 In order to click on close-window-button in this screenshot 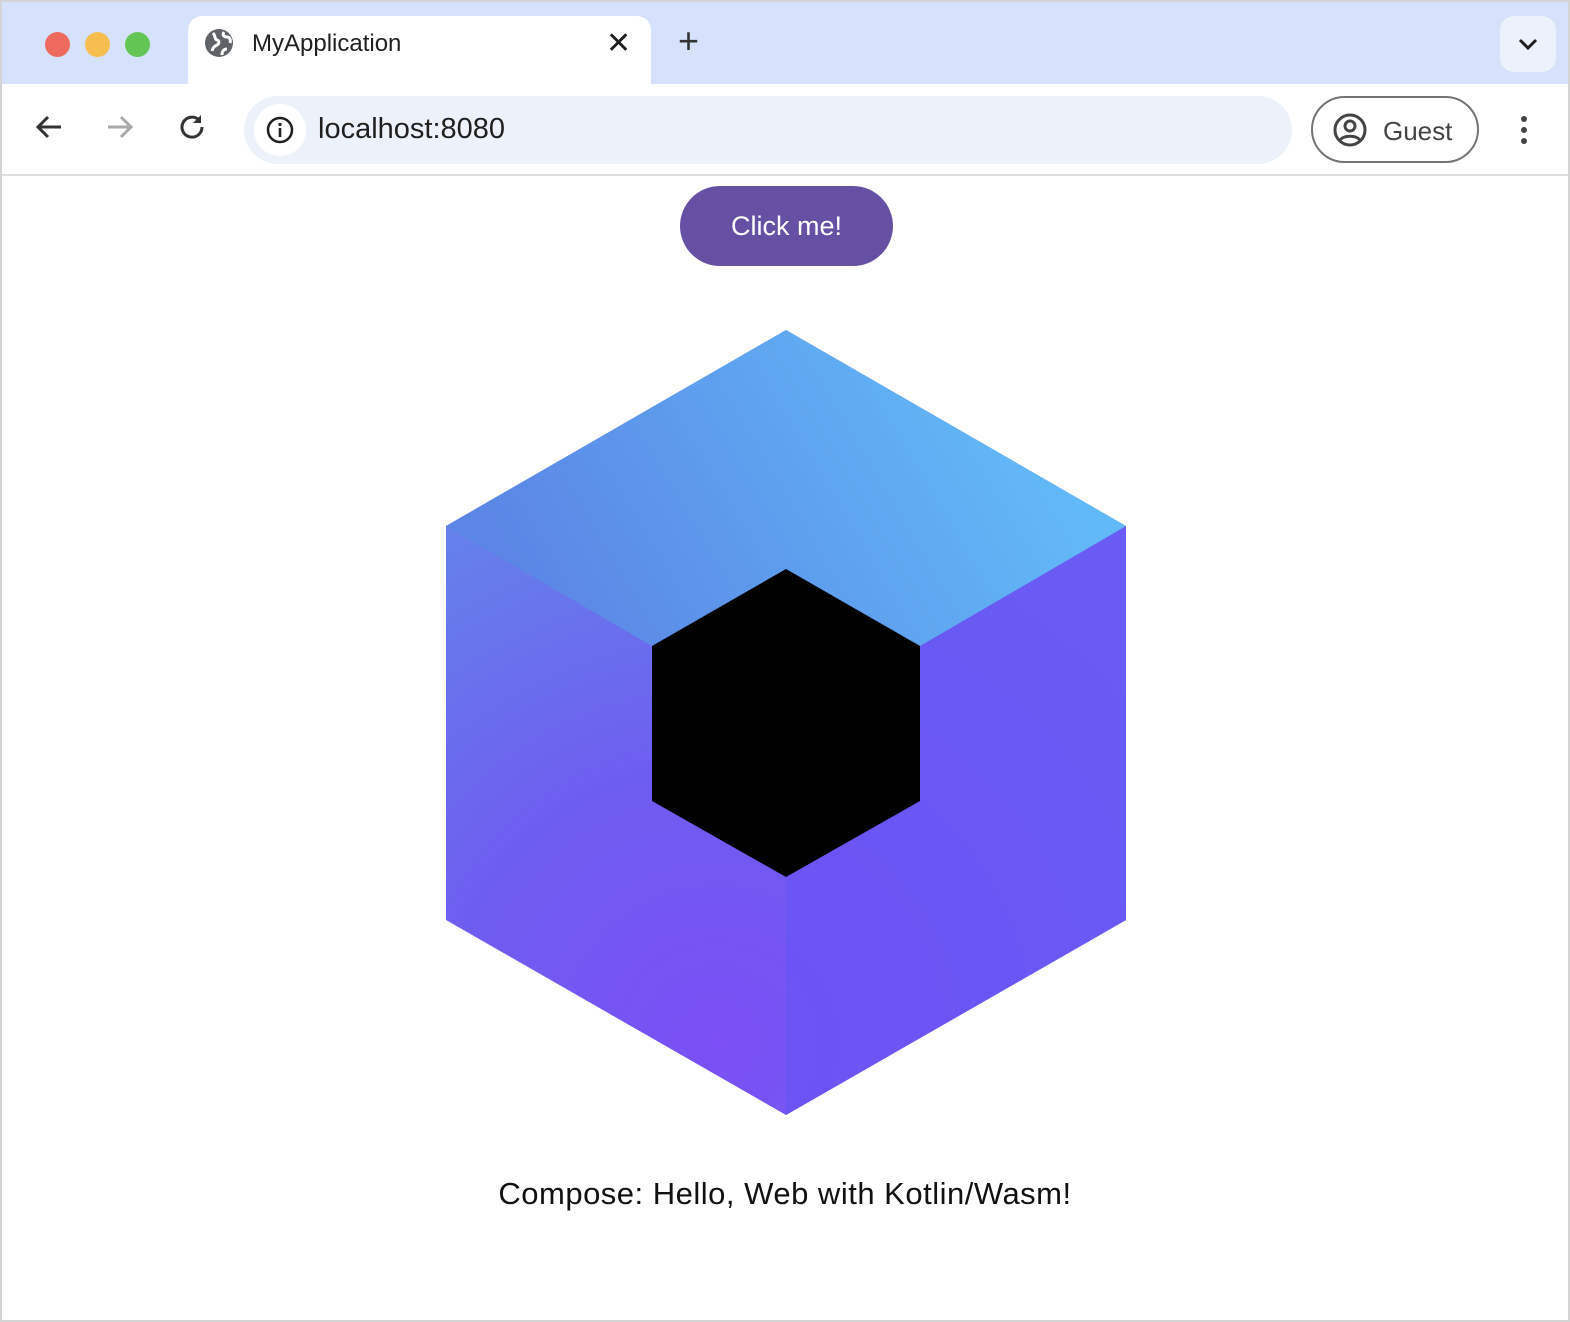, I will do `click(57, 44)`.